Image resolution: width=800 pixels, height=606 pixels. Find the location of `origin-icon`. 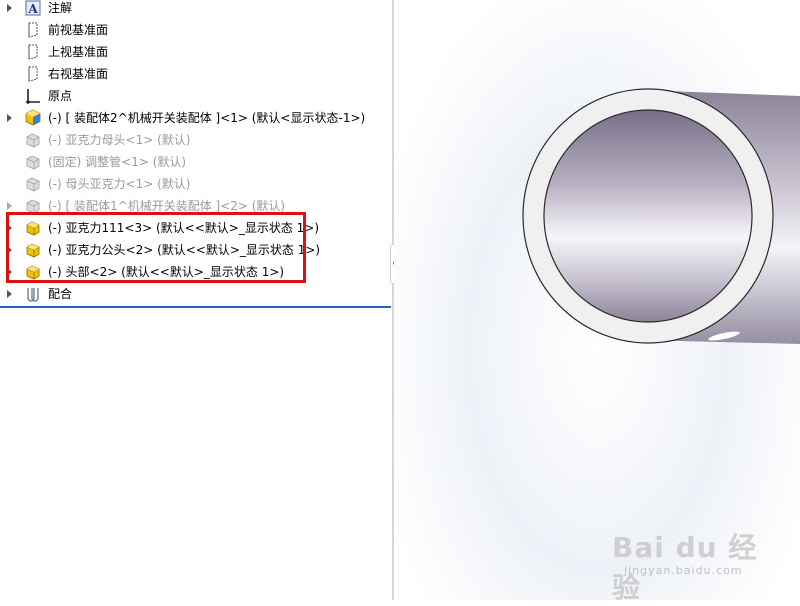

origin-icon is located at coordinates (33, 96).